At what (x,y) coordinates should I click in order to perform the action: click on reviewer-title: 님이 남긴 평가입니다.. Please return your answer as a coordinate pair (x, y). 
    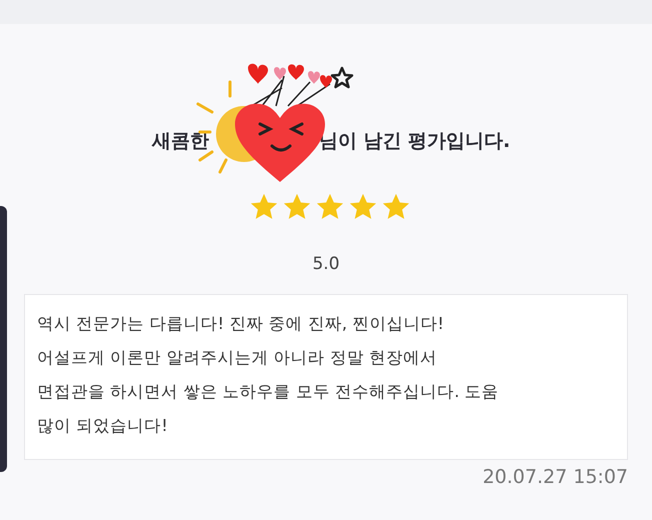
    Looking at the image, I should click on (414, 141).